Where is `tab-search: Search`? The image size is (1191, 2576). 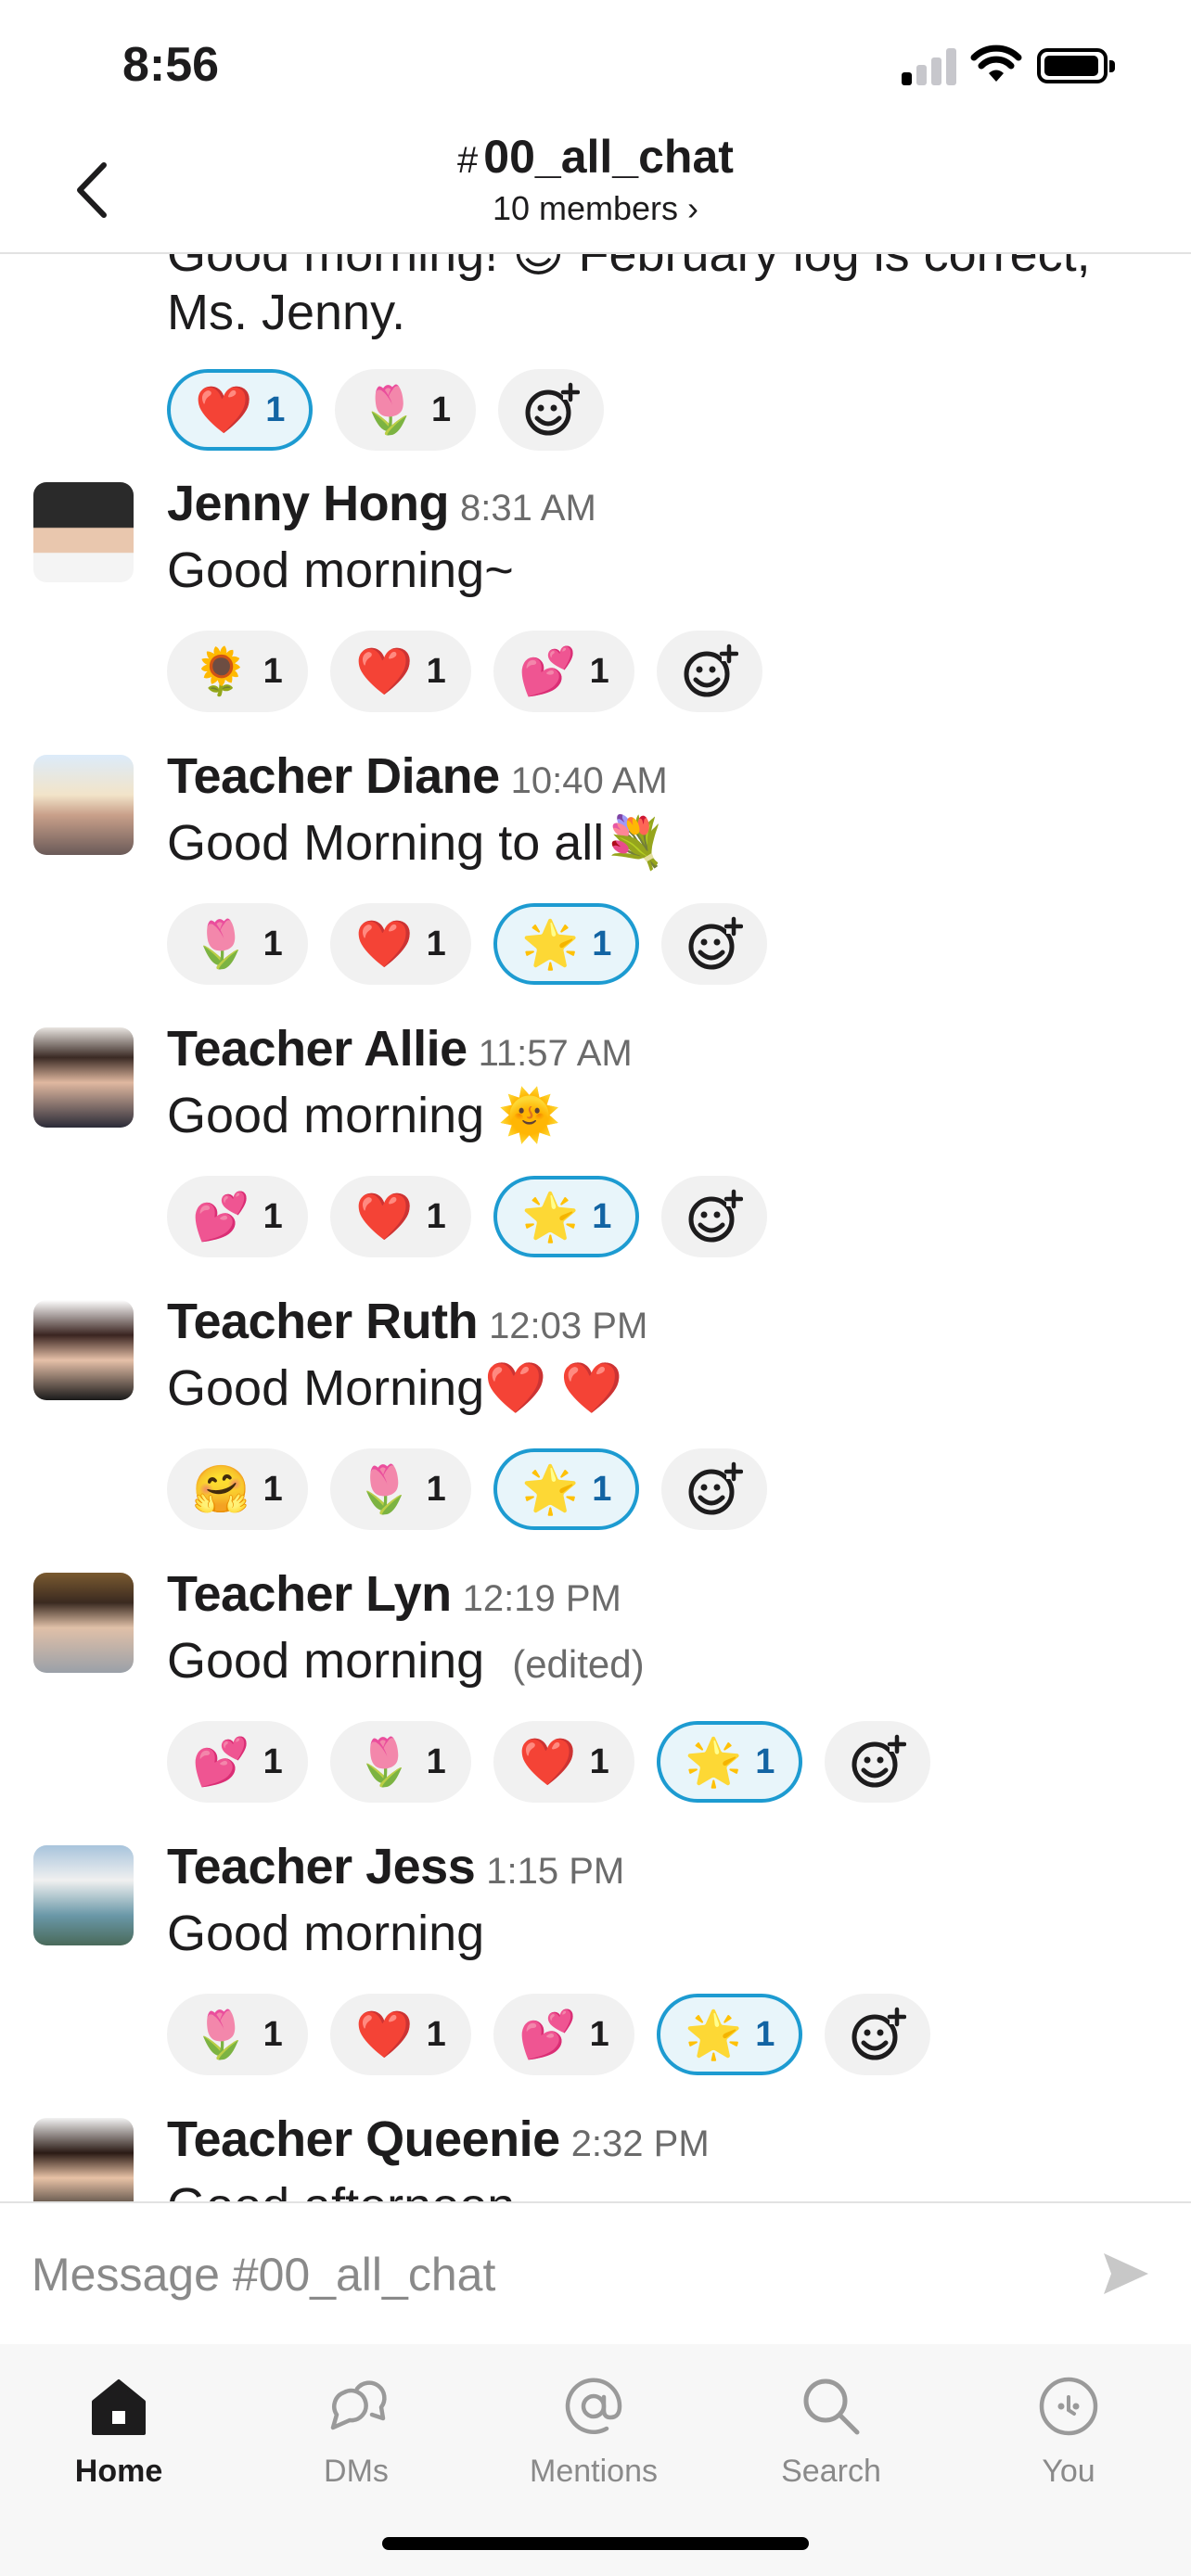
tab-search: Search is located at coordinates (831, 2427).